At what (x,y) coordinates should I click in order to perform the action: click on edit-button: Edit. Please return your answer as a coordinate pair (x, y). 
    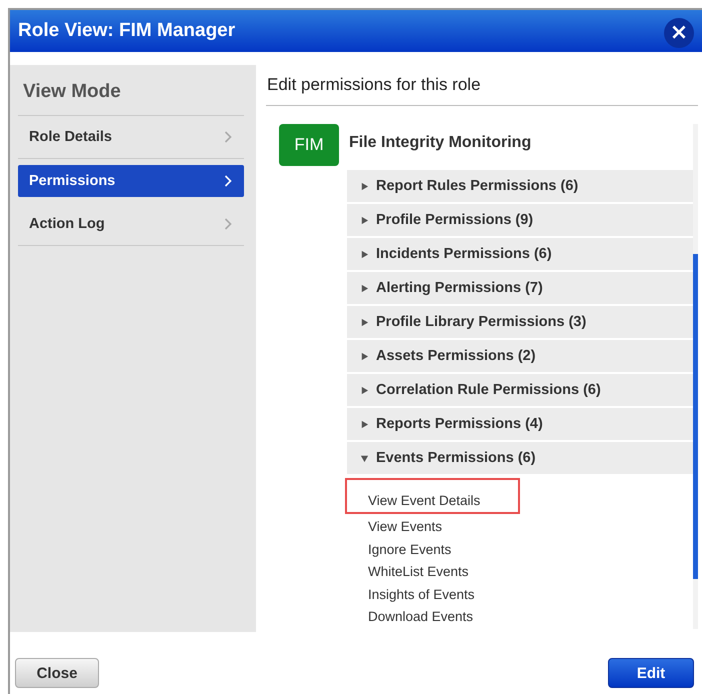
    Looking at the image, I should click on (651, 673).